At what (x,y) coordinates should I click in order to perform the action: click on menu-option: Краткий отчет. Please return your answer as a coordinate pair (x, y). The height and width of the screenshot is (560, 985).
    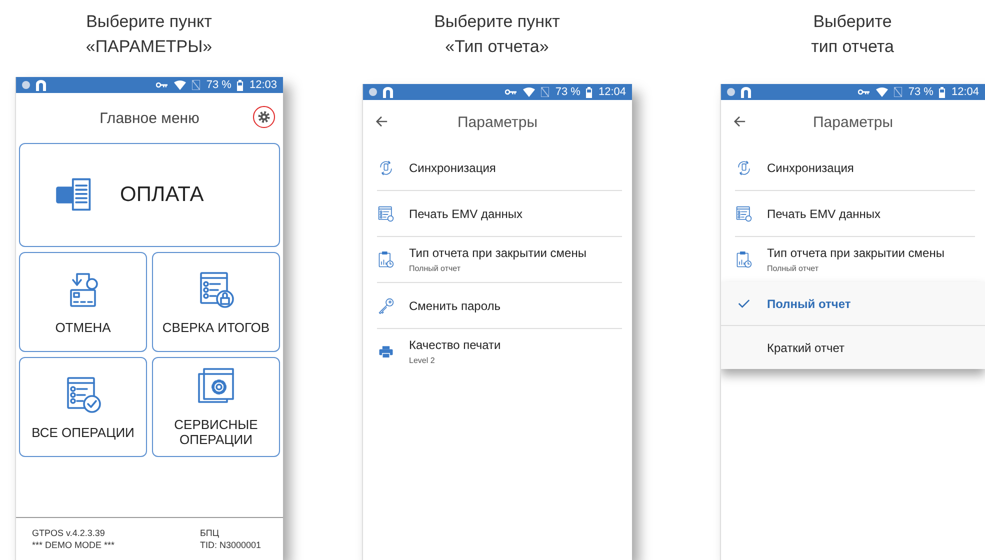
    Looking at the image, I should click on (853, 347).